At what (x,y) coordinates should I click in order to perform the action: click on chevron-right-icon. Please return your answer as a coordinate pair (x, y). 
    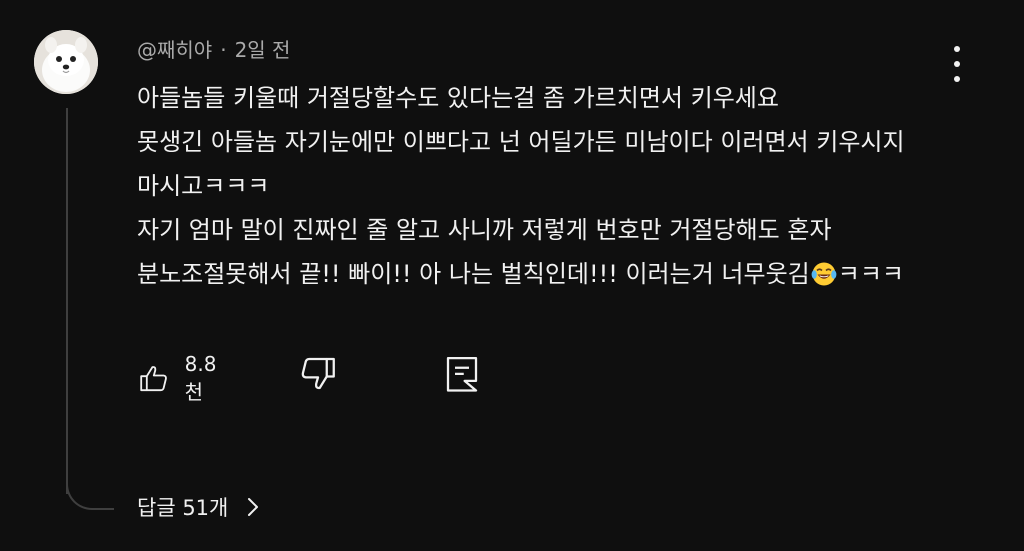
    Looking at the image, I should click on (253, 507).